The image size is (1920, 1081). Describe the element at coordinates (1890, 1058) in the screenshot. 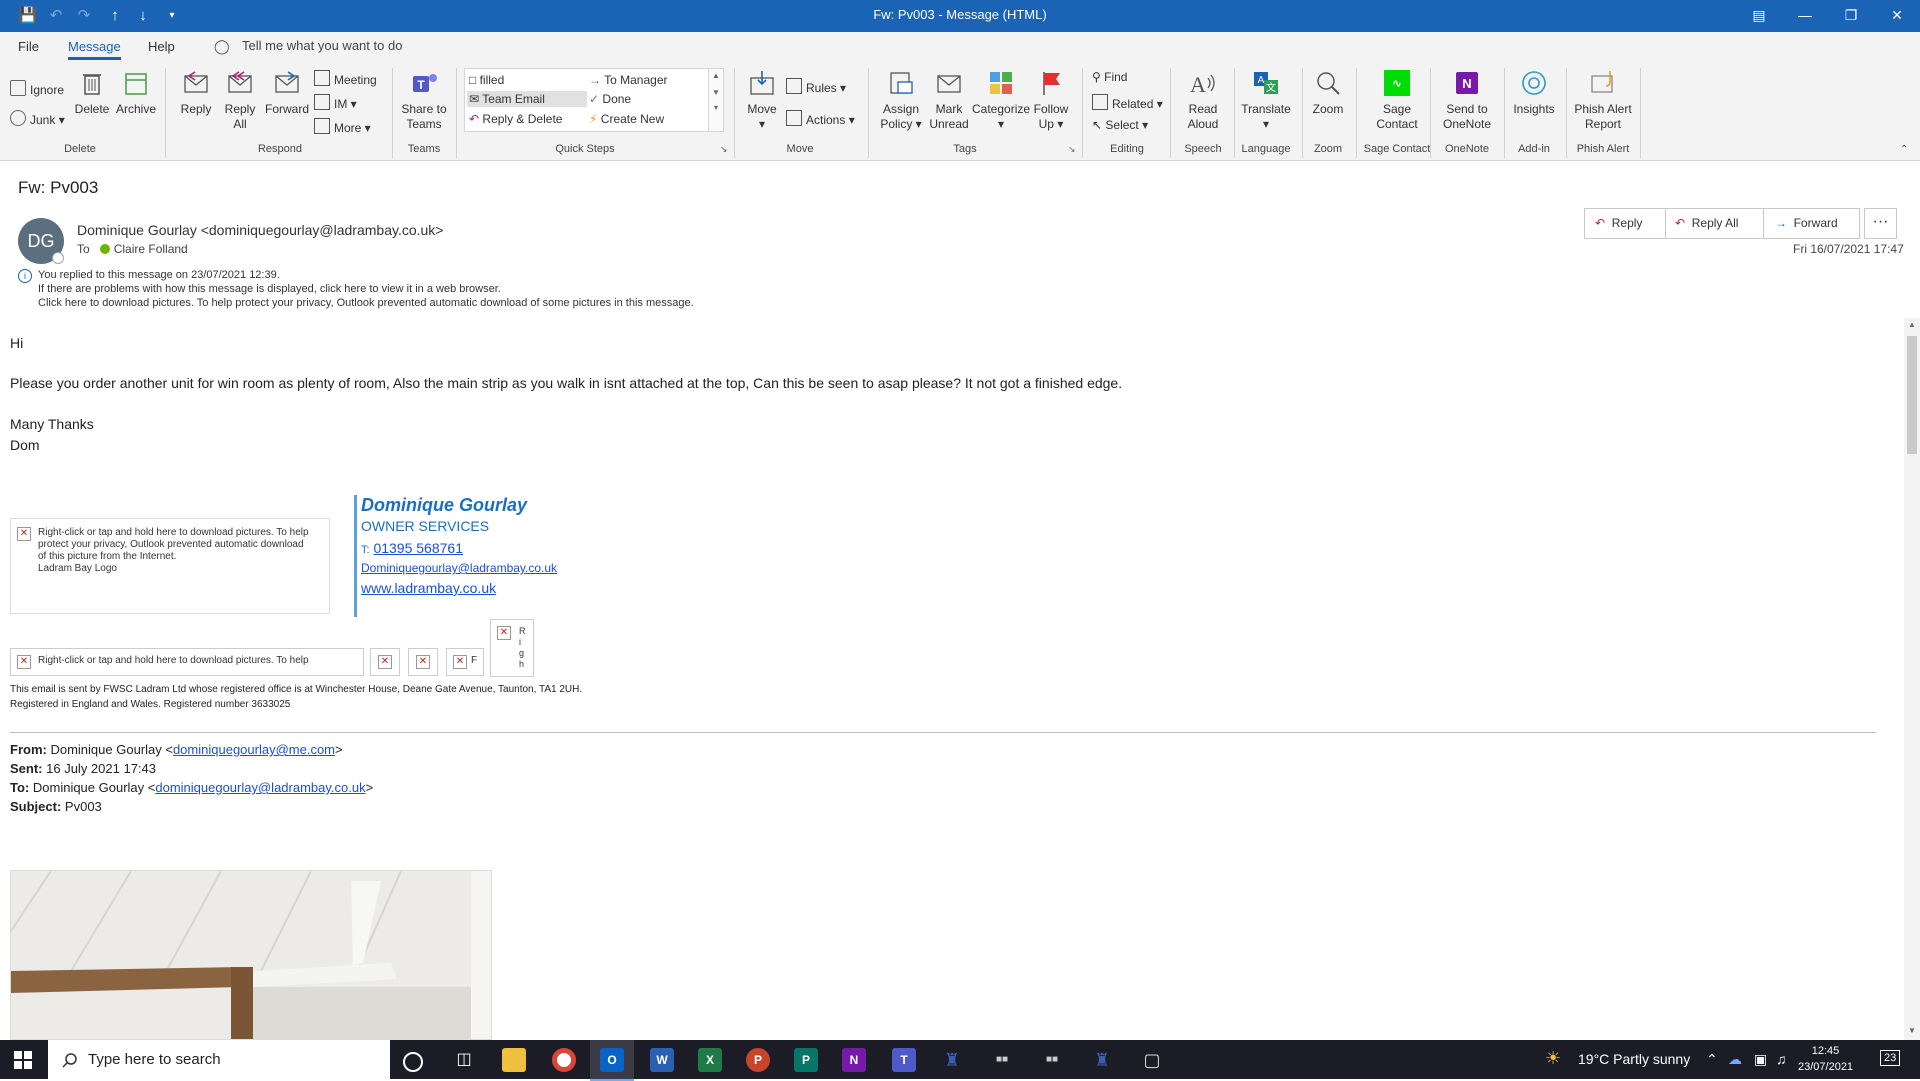

I see `notifications-badge: 23` at that location.